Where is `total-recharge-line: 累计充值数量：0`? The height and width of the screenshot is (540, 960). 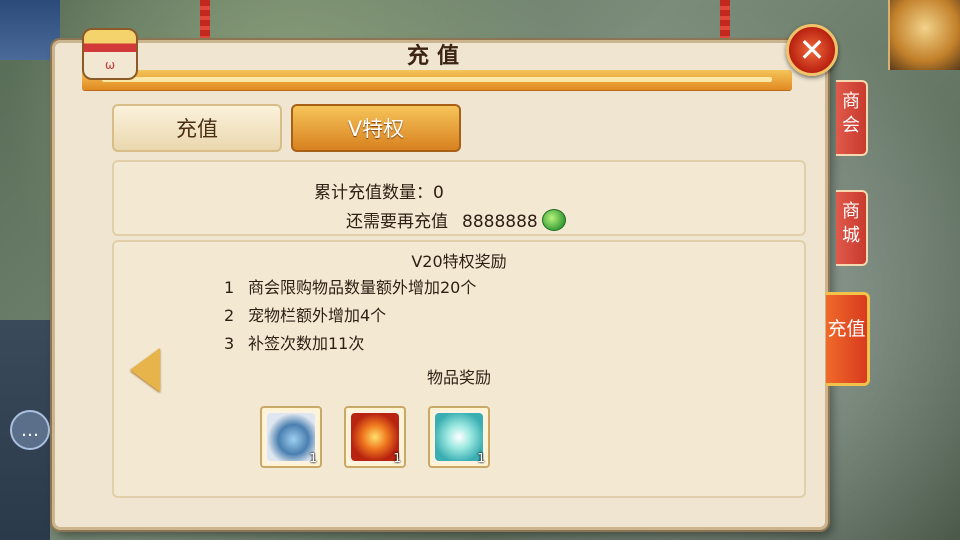
total-recharge-line: 累计充值数量：0 is located at coordinates (379, 190).